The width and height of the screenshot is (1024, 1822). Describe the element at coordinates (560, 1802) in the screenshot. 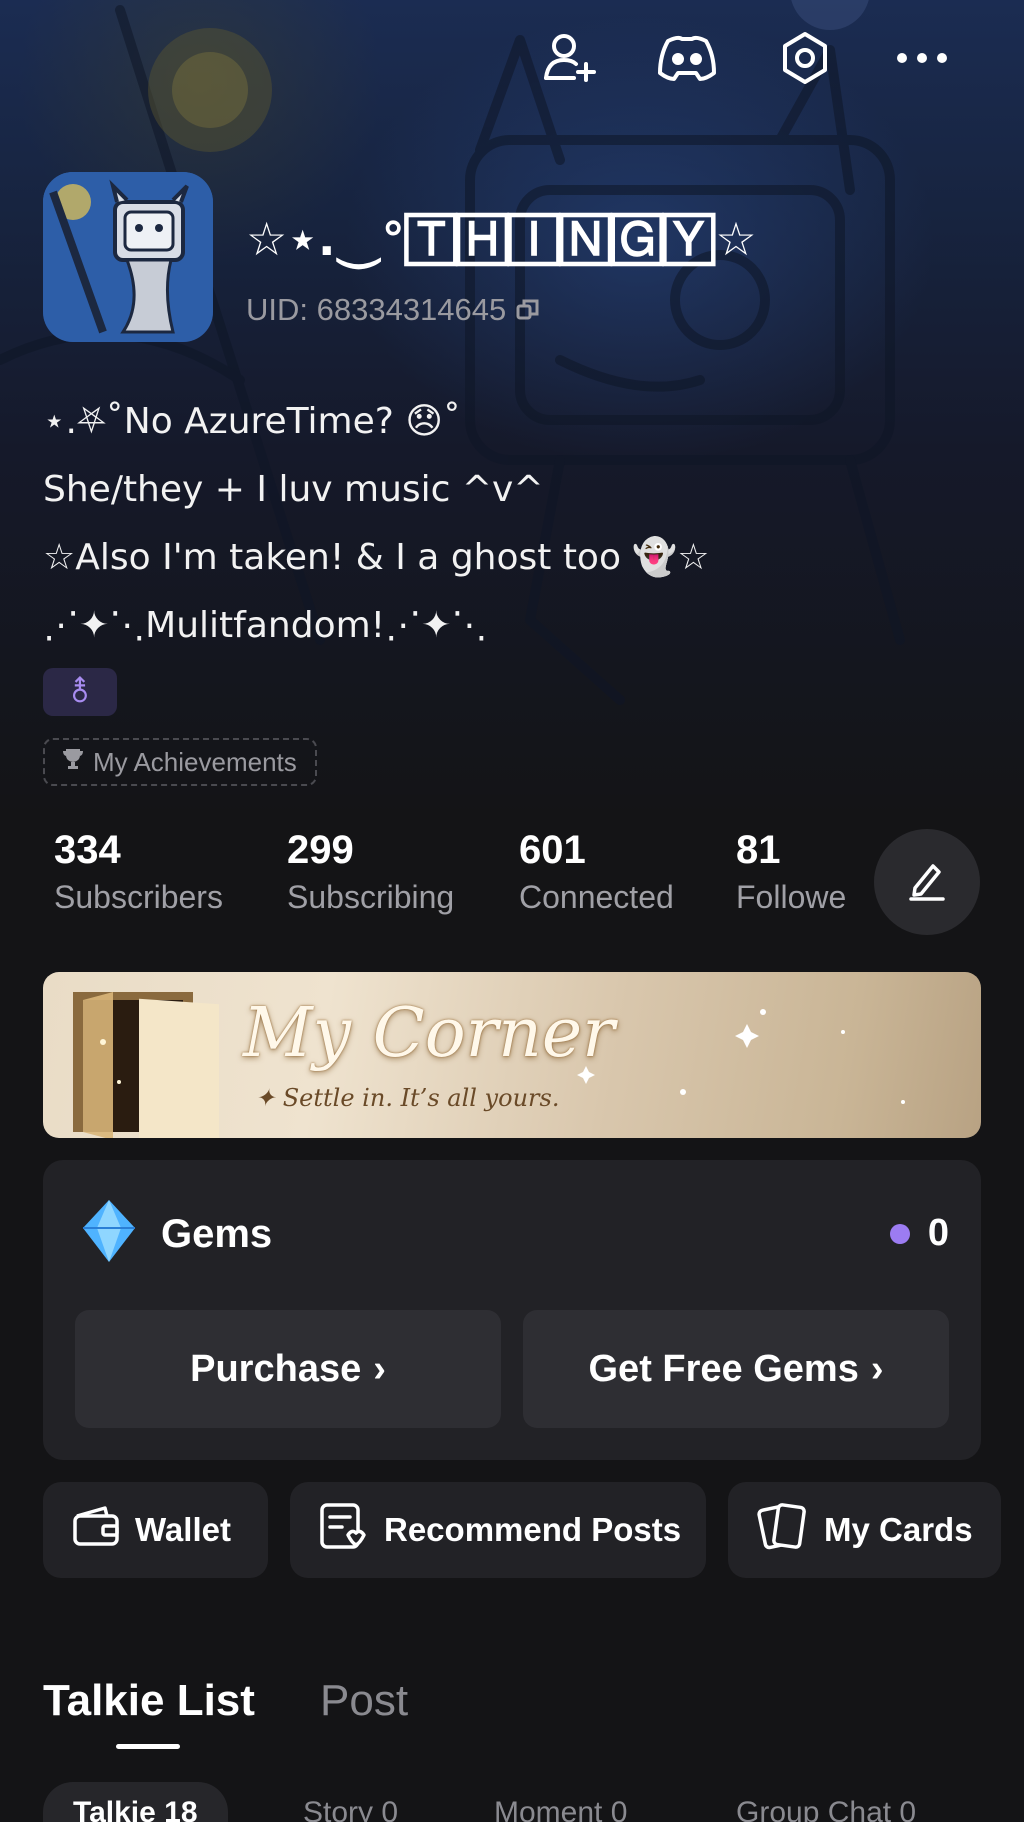

I see `subtab-moment: Moment 0` at that location.